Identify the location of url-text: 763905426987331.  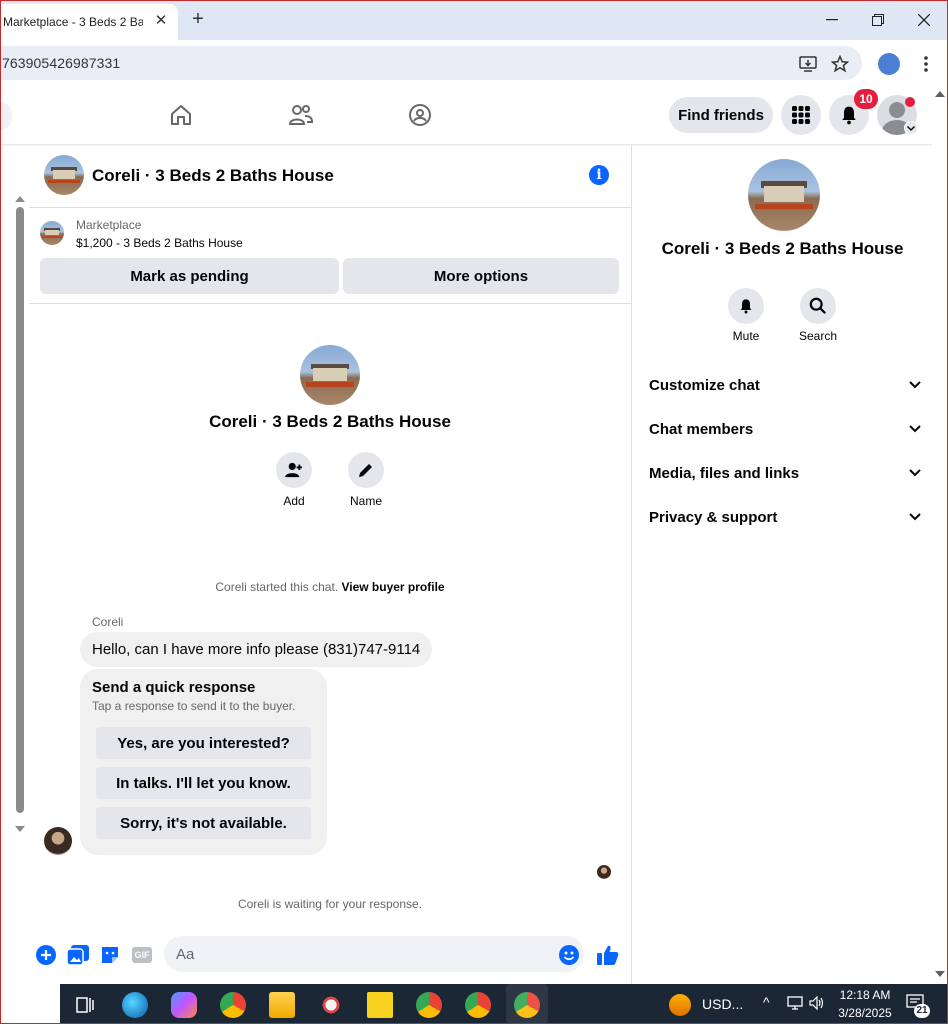
(61, 63).